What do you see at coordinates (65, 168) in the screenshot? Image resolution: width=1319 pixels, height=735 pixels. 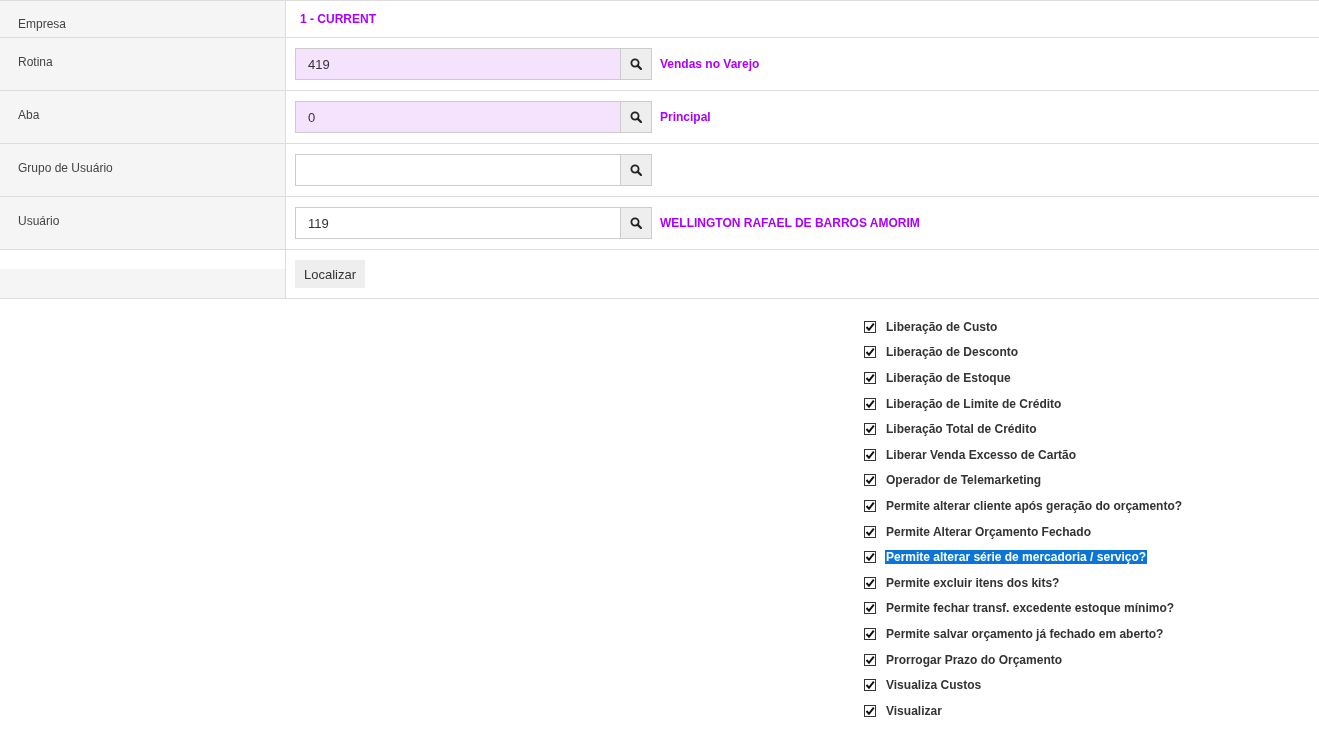 I see `field-label: Grupo de Usuário` at bounding box center [65, 168].